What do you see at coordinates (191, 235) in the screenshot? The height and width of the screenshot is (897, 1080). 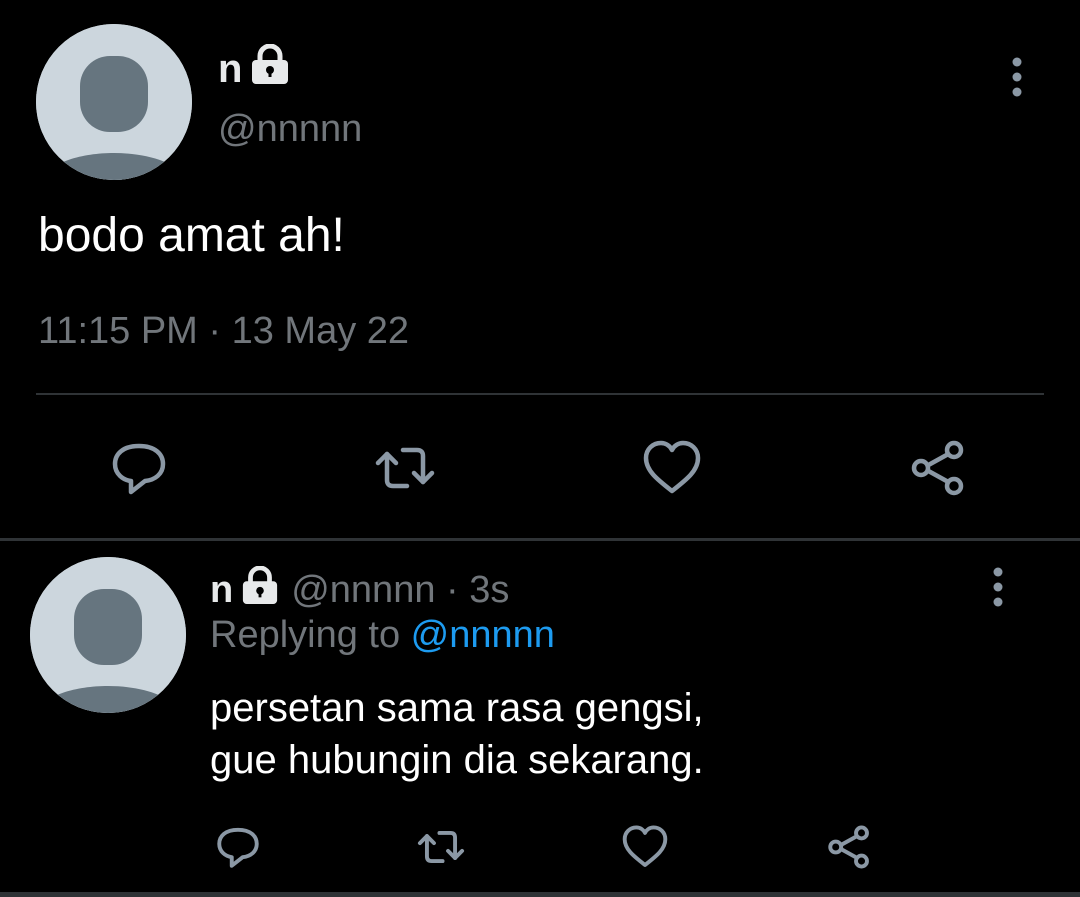 I see `tweet-text: bodo amat ah!` at bounding box center [191, 235].